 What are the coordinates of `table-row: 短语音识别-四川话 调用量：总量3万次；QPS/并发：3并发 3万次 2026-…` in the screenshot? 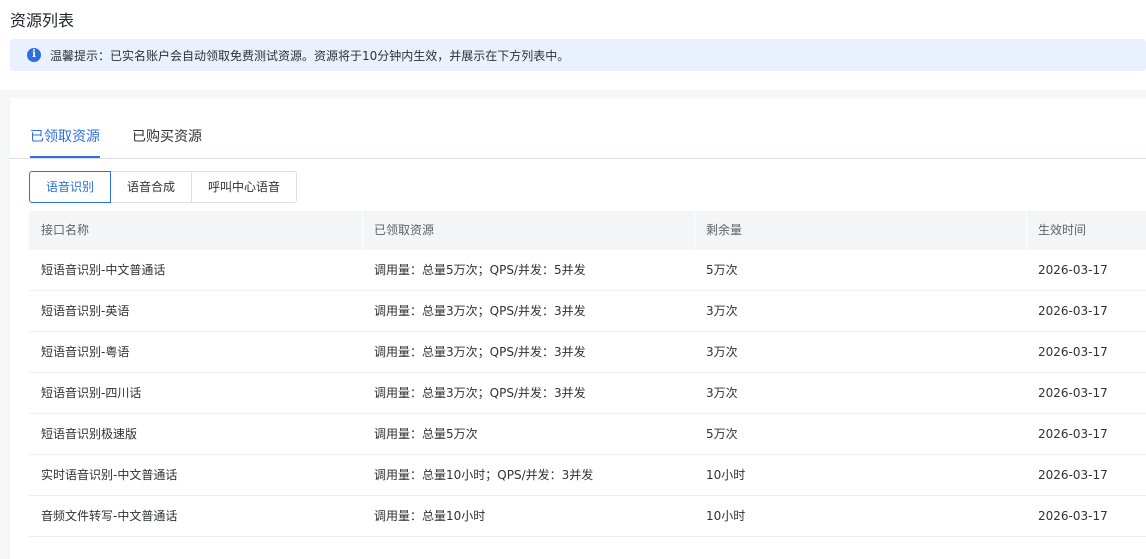 It's located at (587, 393).